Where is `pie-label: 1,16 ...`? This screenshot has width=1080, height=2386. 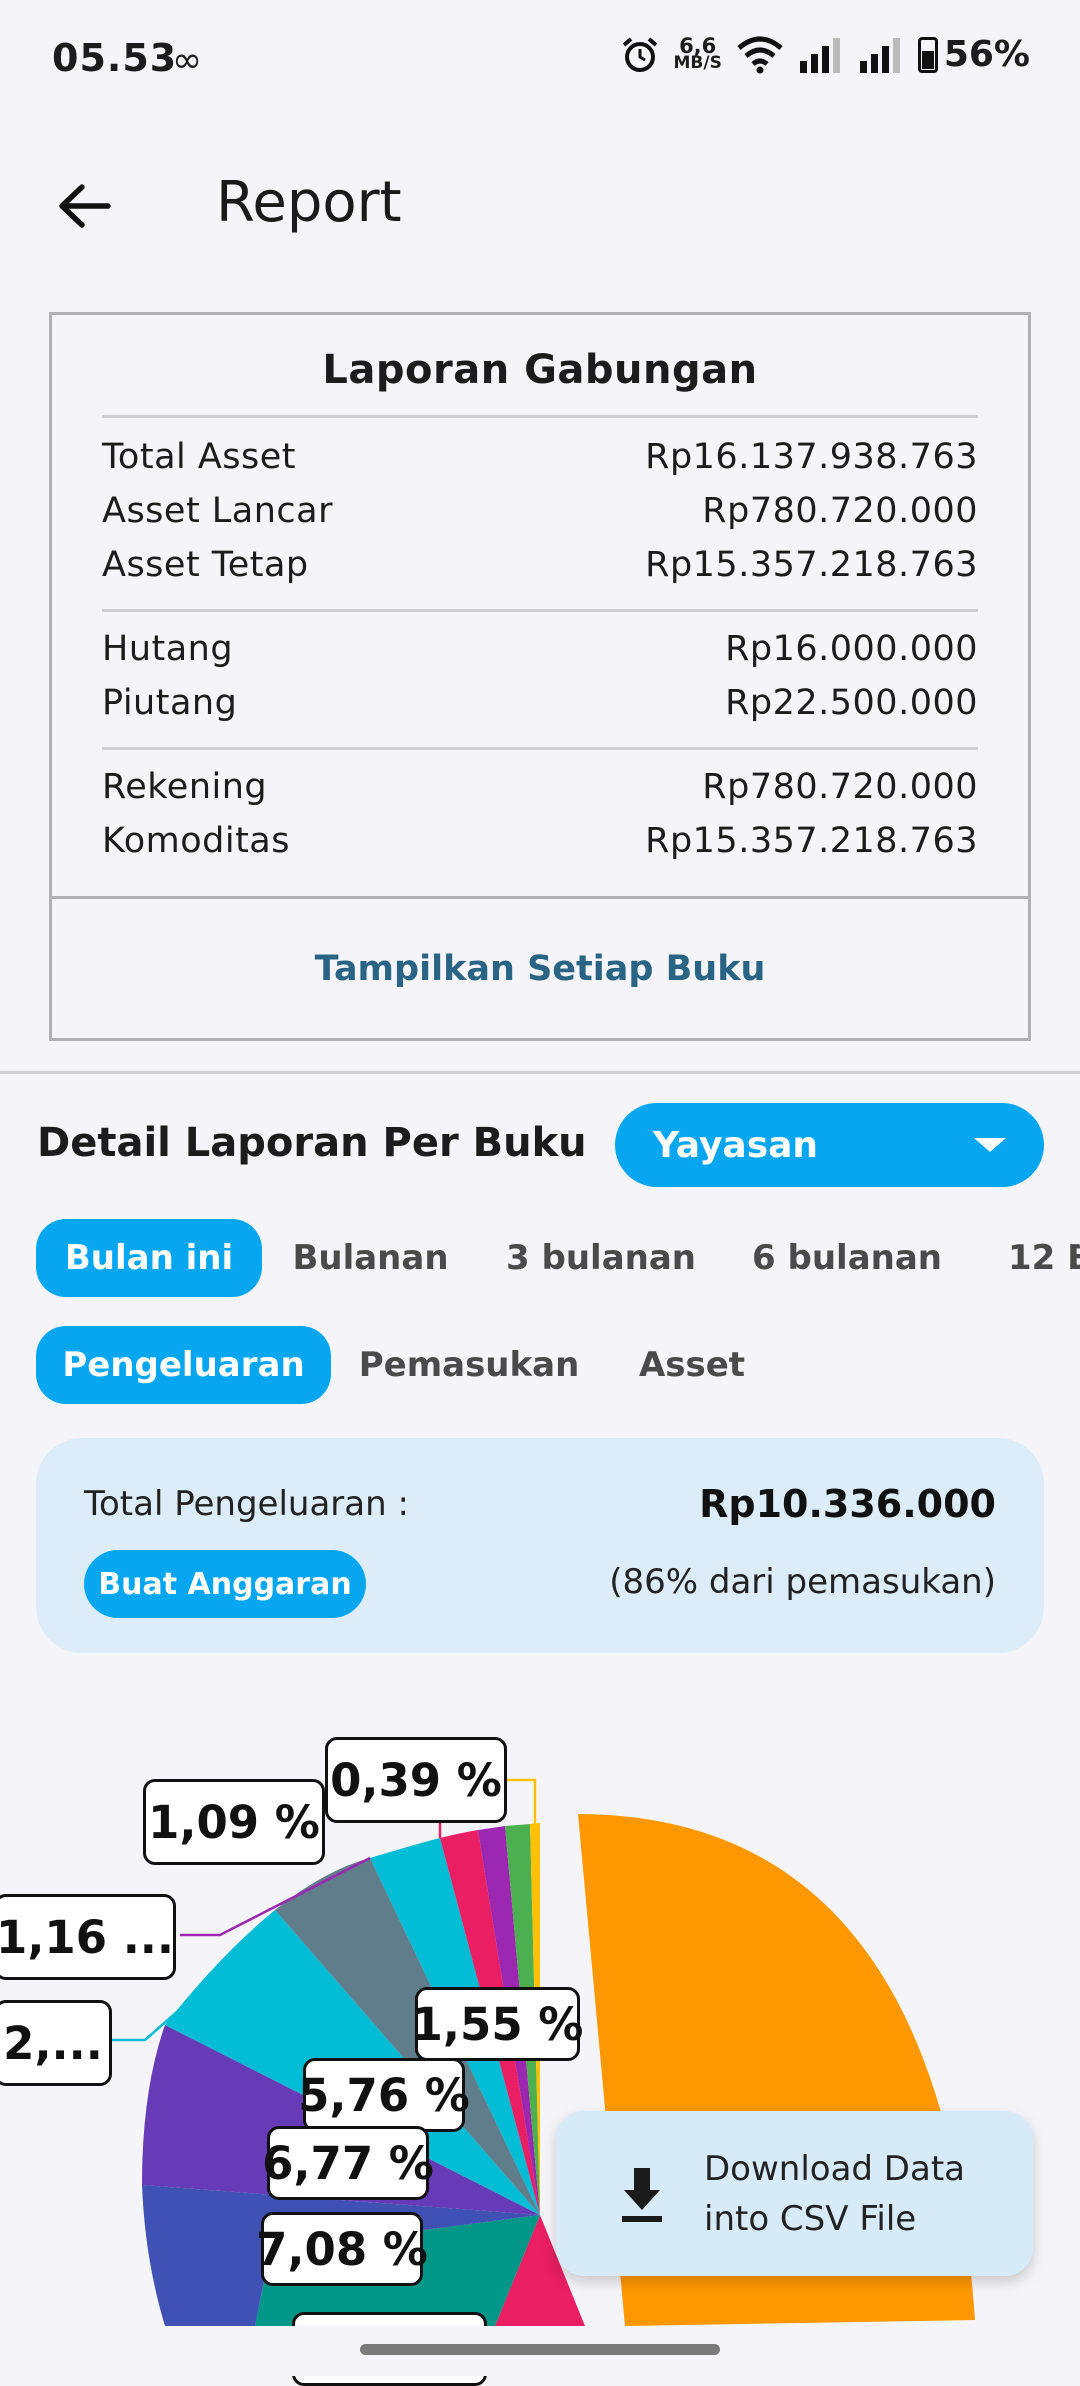 pie-label: 1,16 ... is located at coordinates (88, 1937).